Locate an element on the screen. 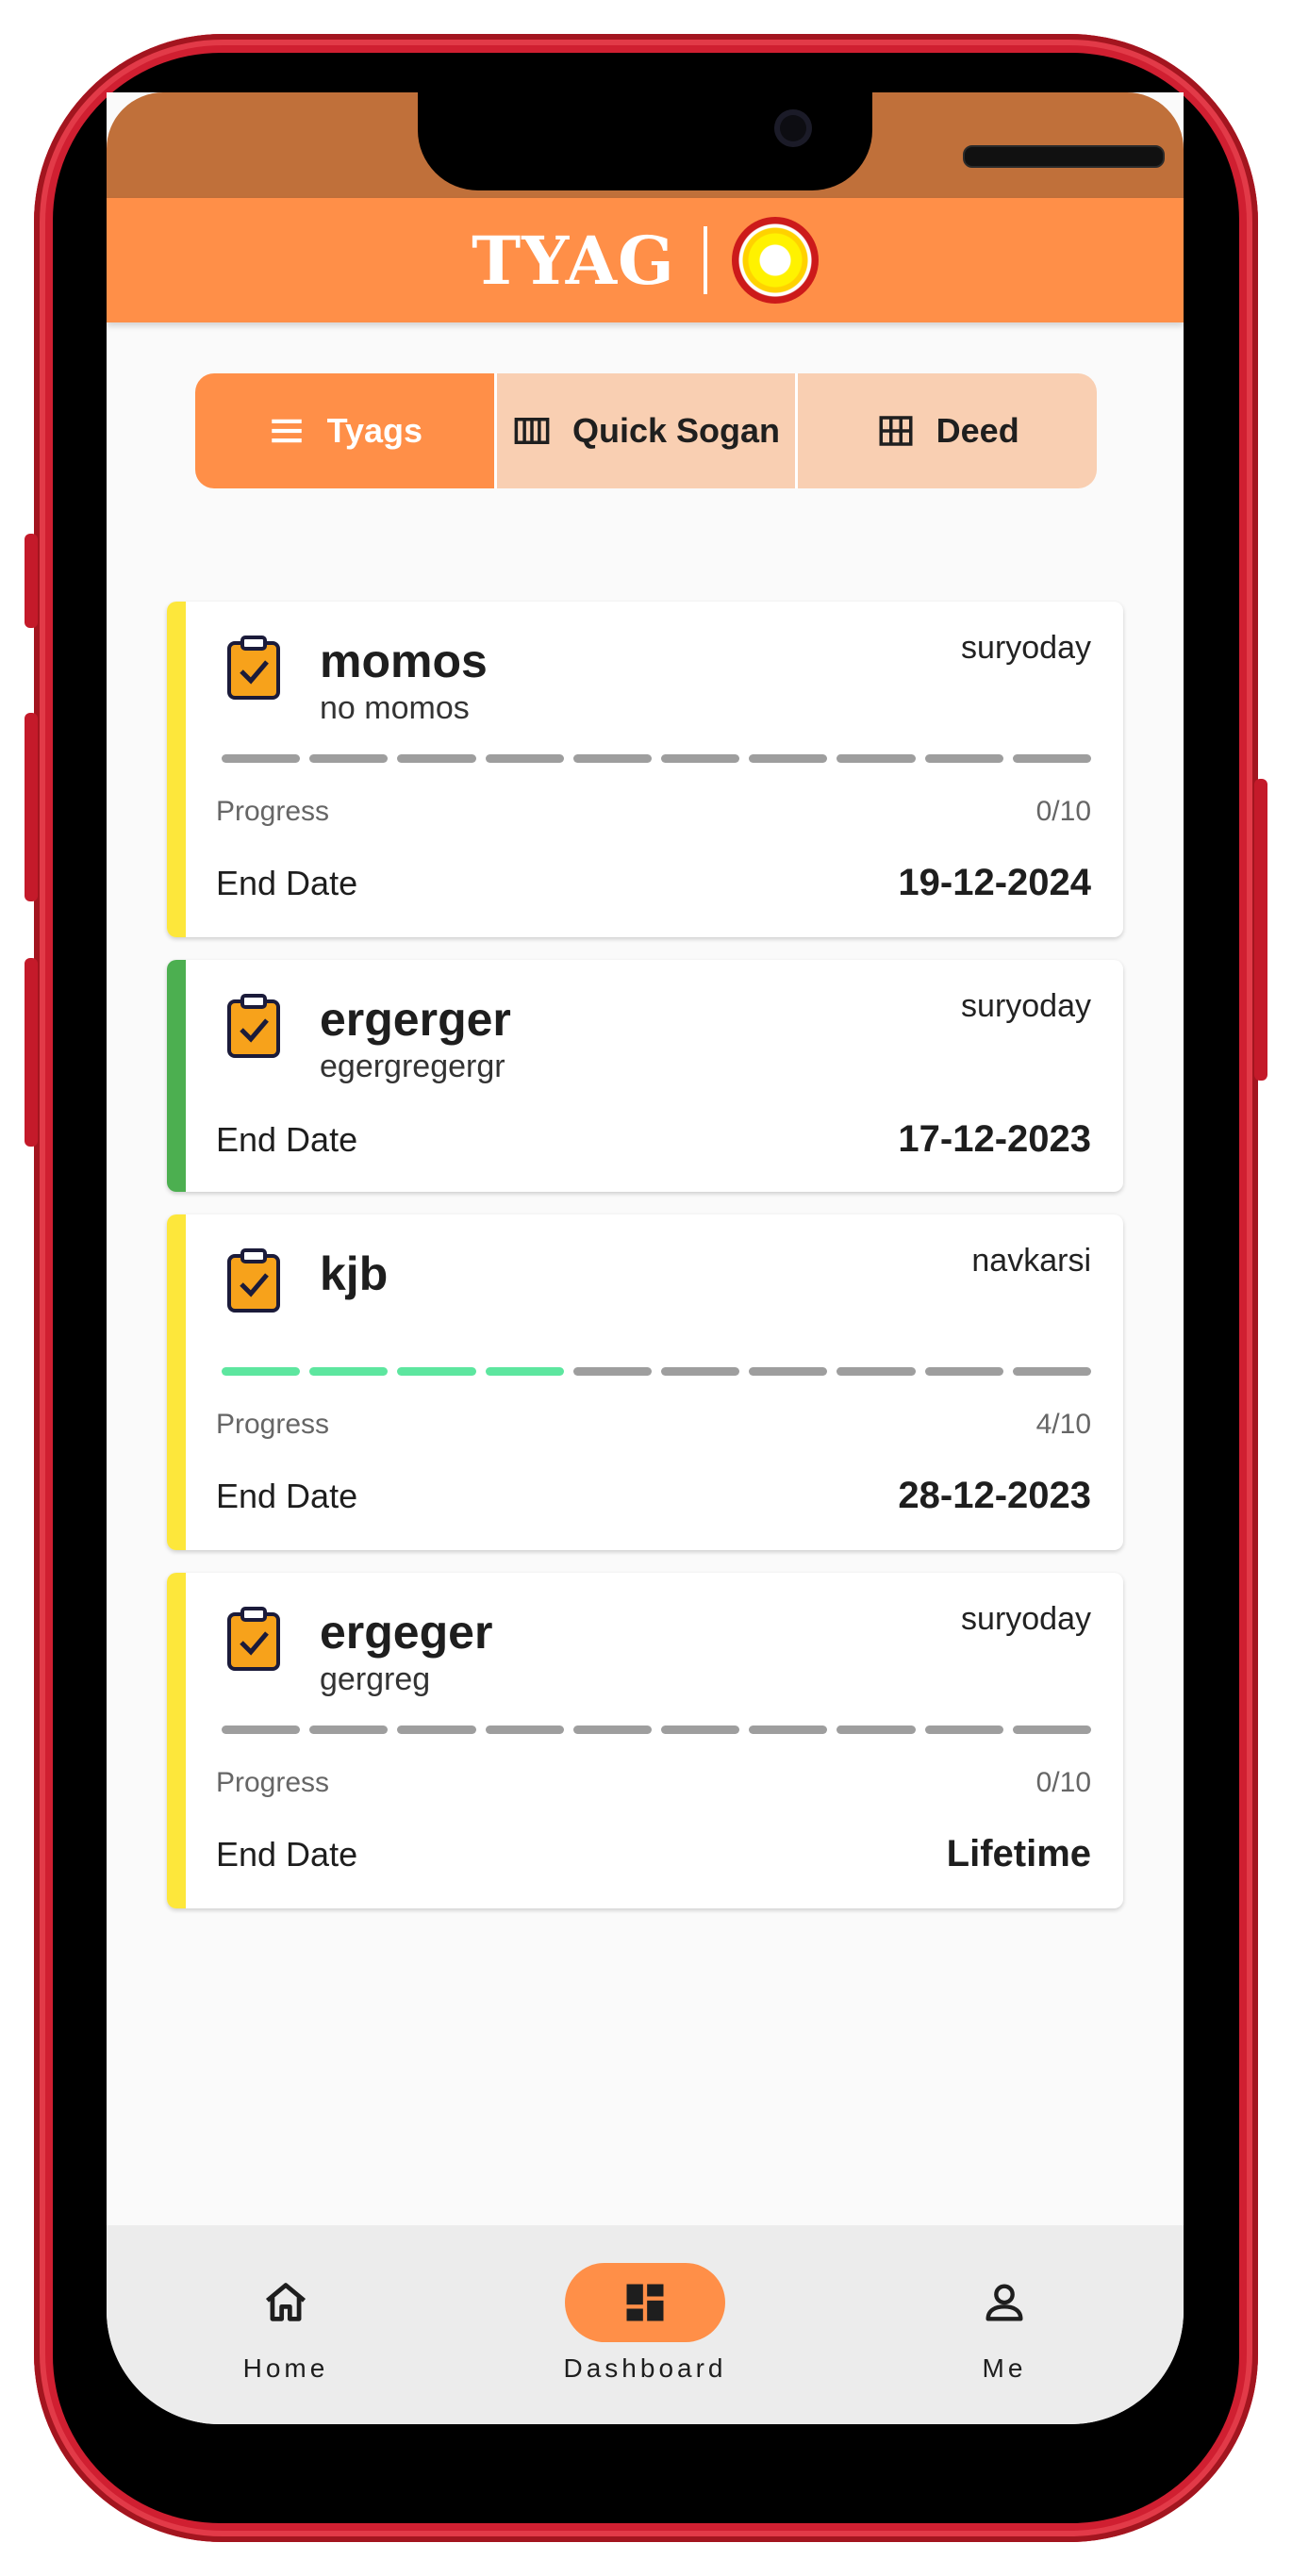 Image resolution: width=1292 pixels, height=2576 pixels. nav-home: Home is located at coordinates (285, 2323).